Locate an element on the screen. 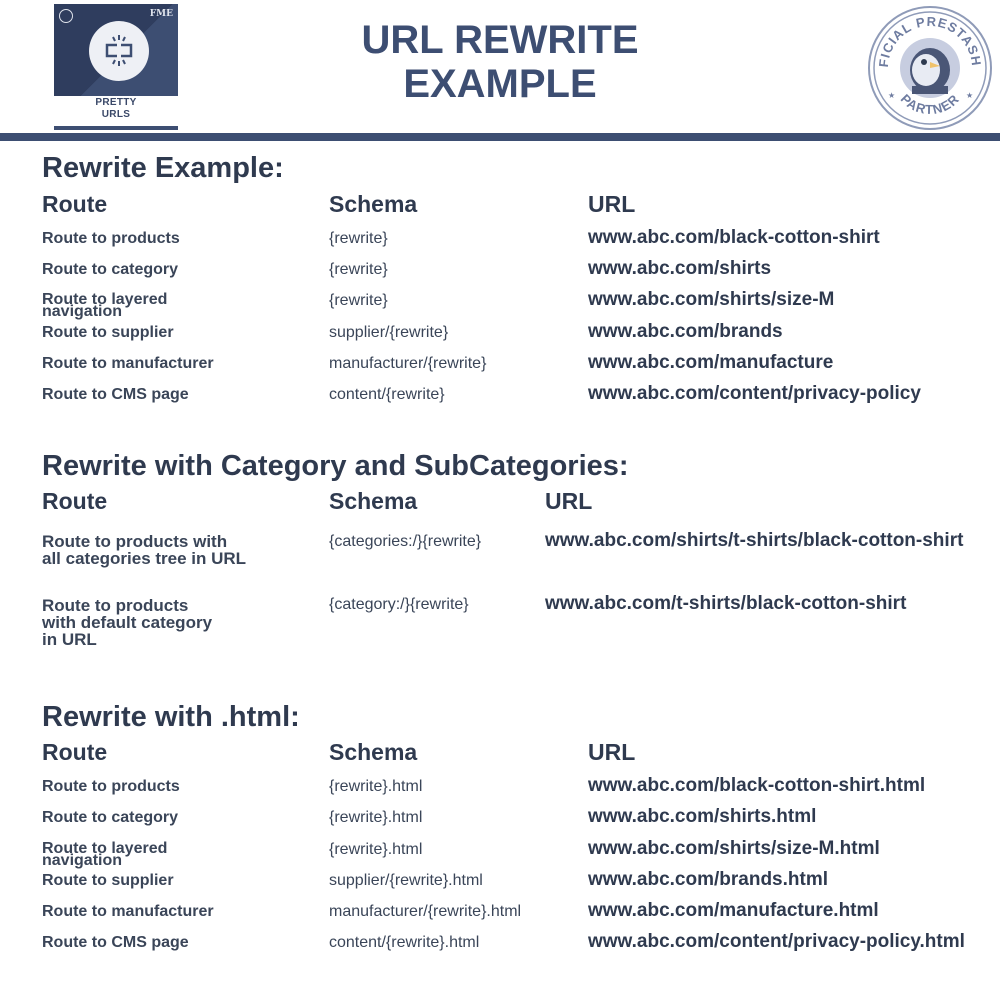 The height and width of the screenshot is (1000, 1000). url-cell: www.abc.com/shirts/size-M is located at coordinates (711, 299).